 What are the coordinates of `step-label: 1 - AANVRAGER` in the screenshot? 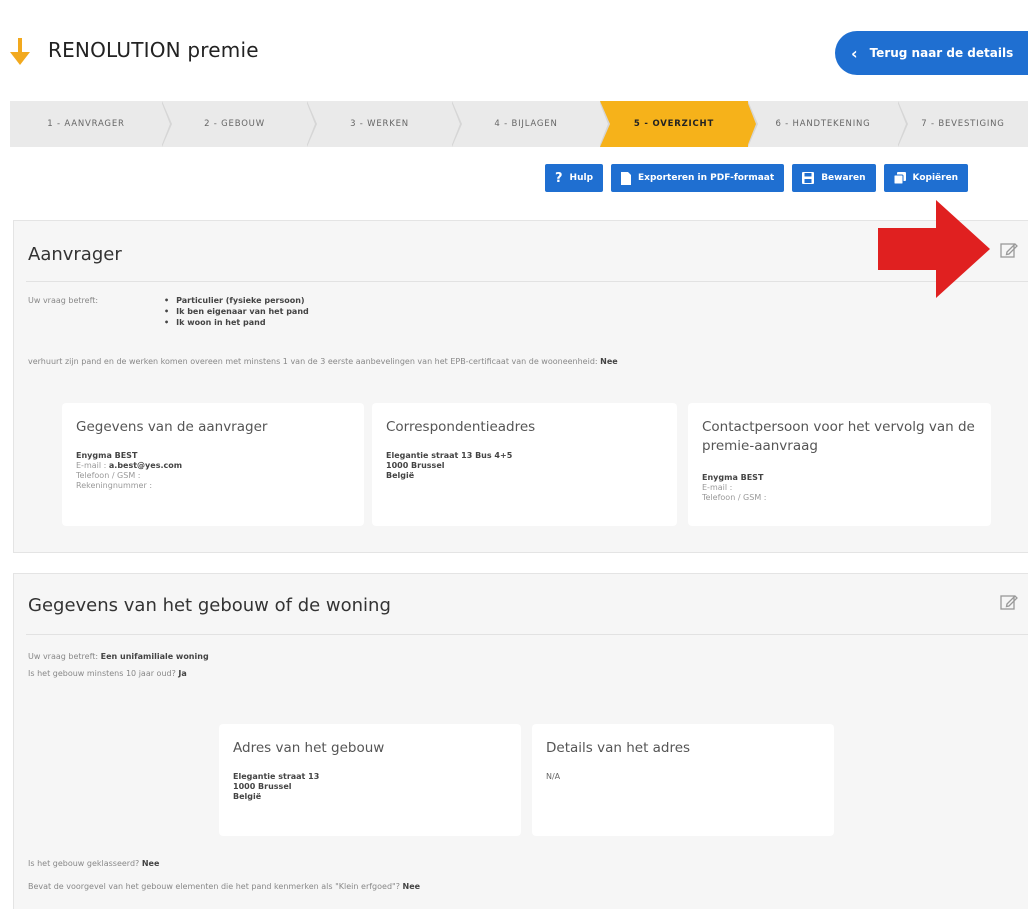 It's located at (86, 124).